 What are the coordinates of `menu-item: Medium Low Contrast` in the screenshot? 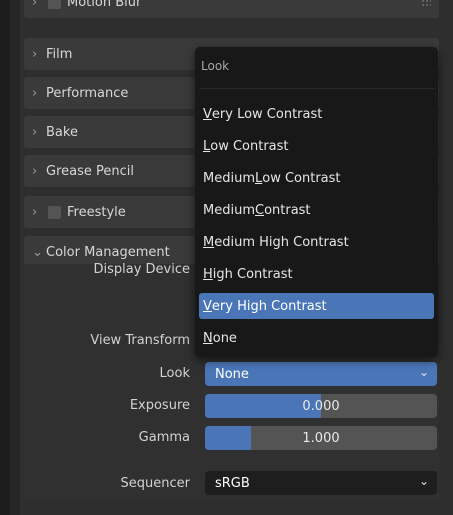 It's located at (316, 178).